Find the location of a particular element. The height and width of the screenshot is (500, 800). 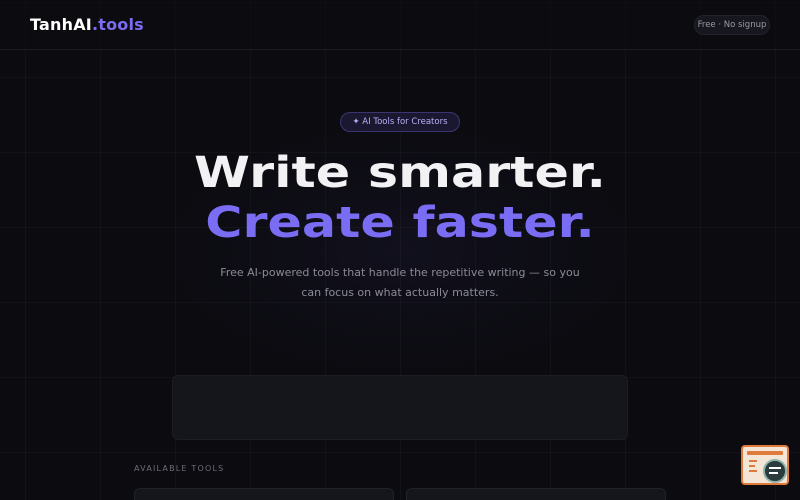

top-navigation-bar: TanhAI.tools Free · No signup is located at coordinates (400, 25).